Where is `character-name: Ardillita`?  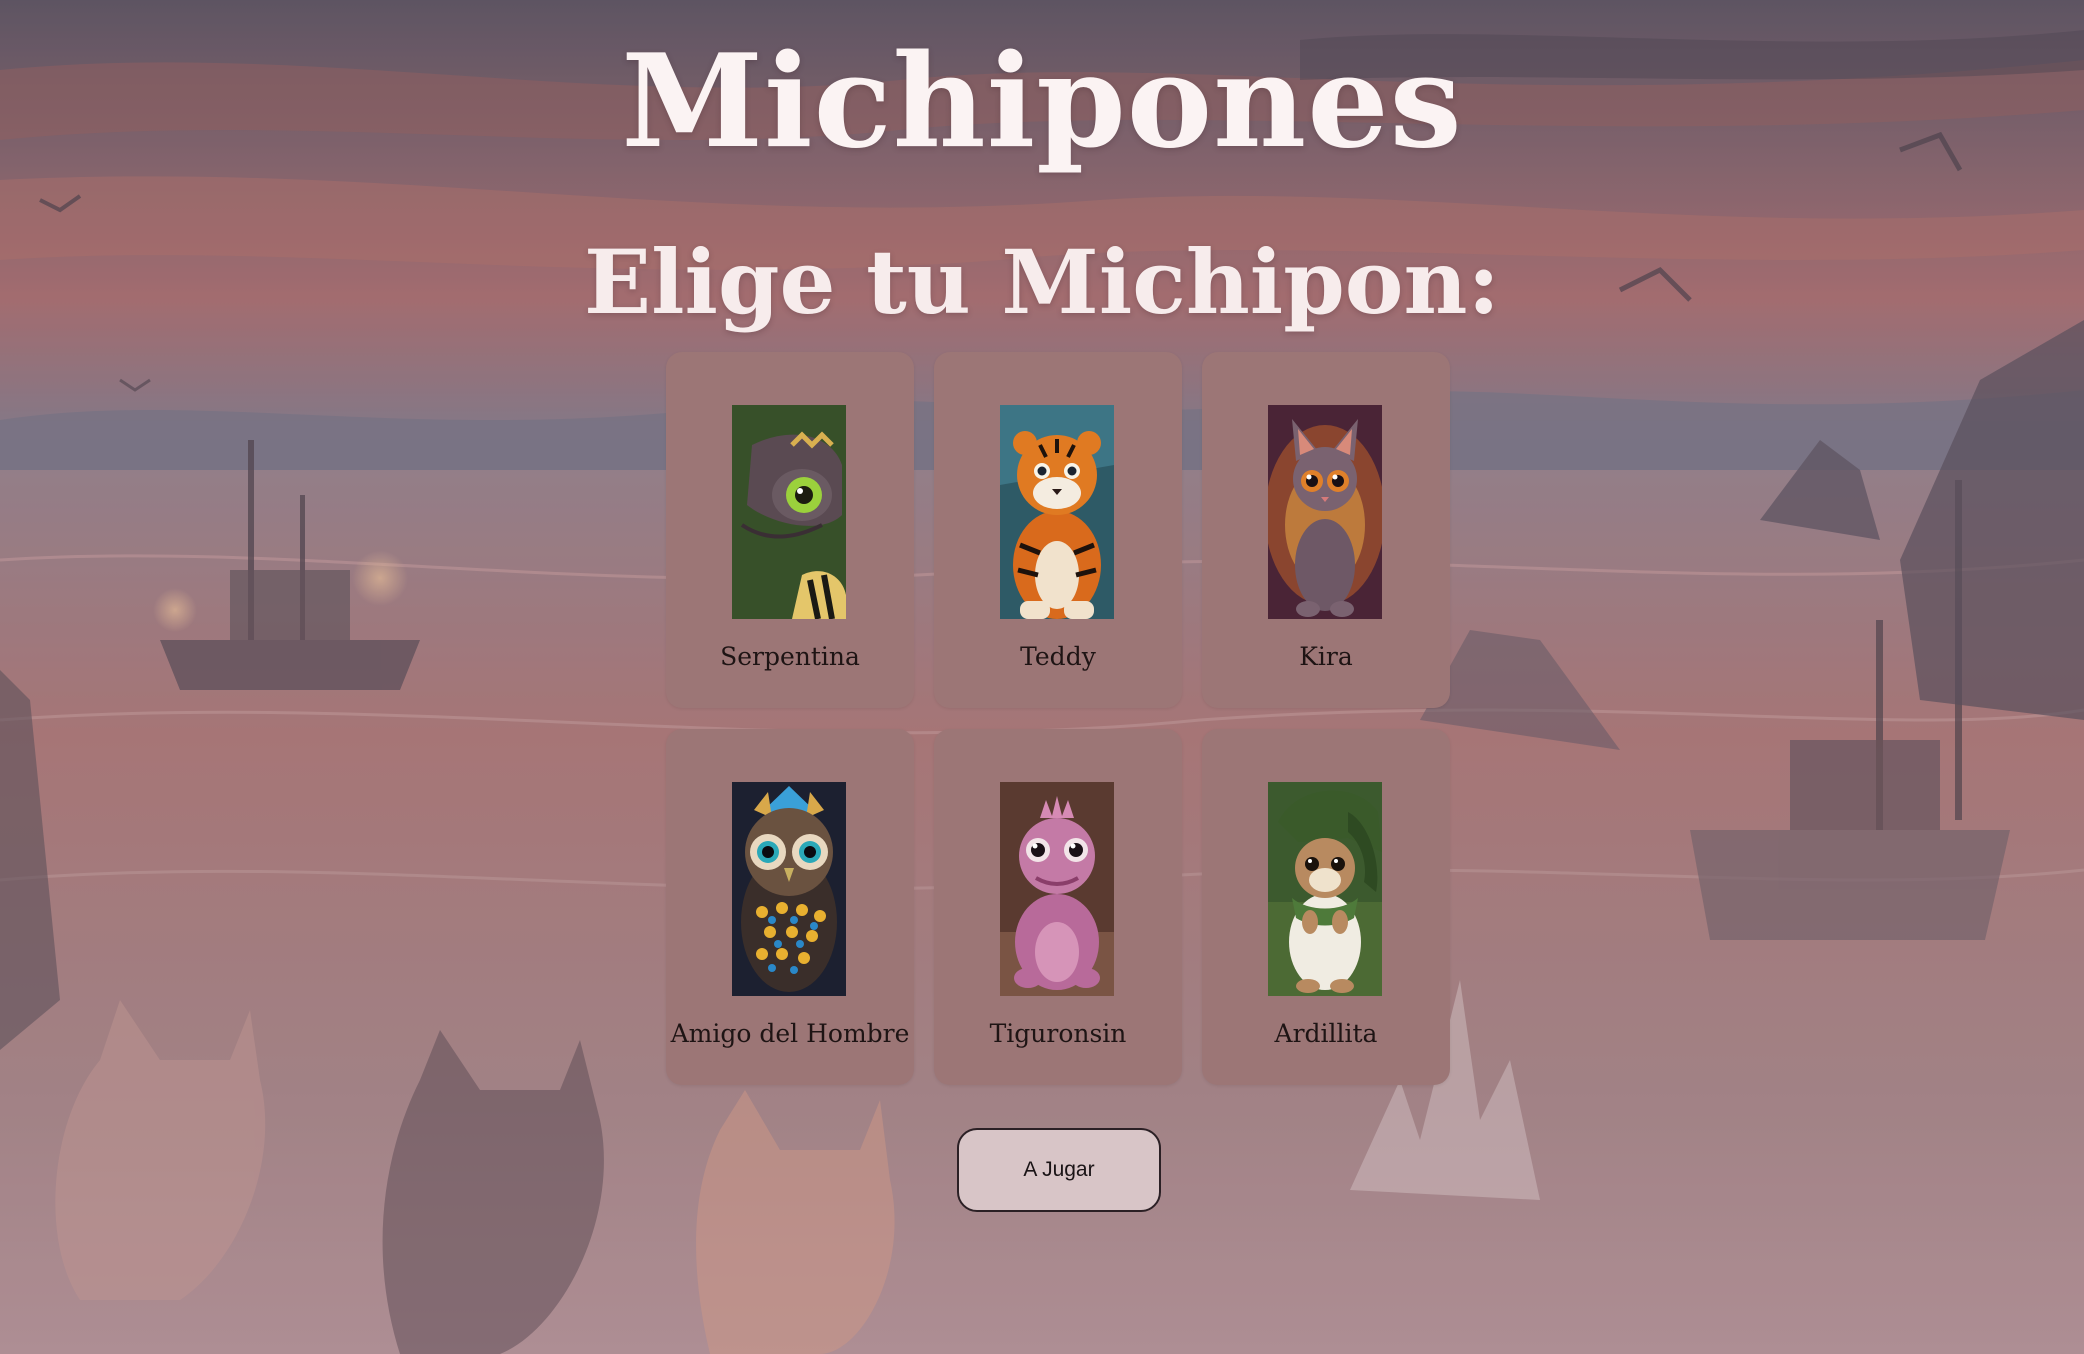
character-name: Ardillita is located at coordinates (1326, 1033).